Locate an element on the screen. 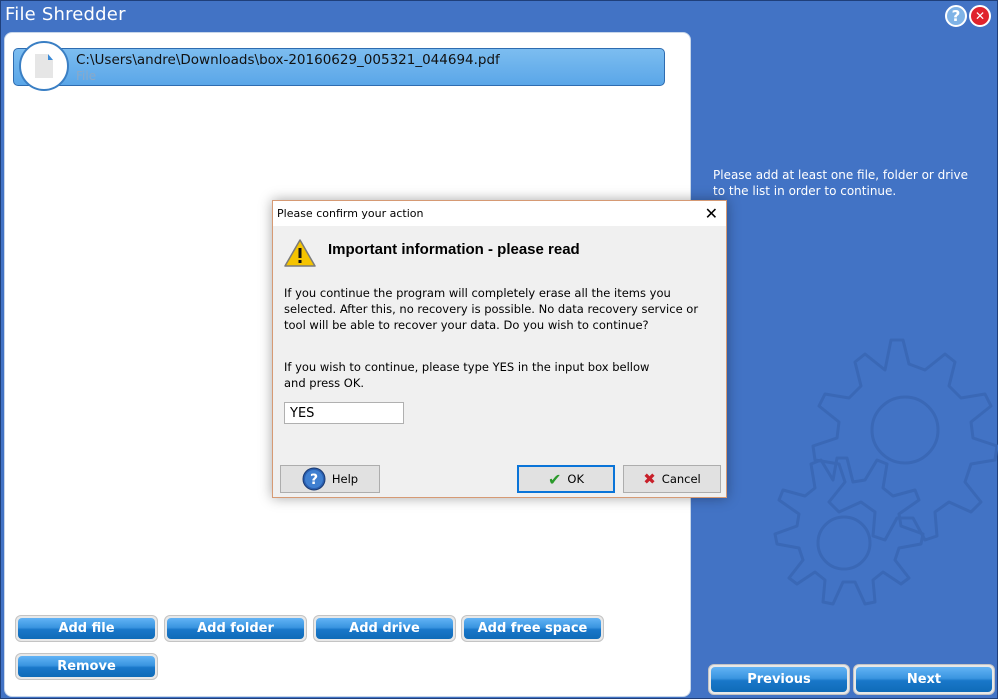  question-icon: ? is located at coordinates (956, 16).